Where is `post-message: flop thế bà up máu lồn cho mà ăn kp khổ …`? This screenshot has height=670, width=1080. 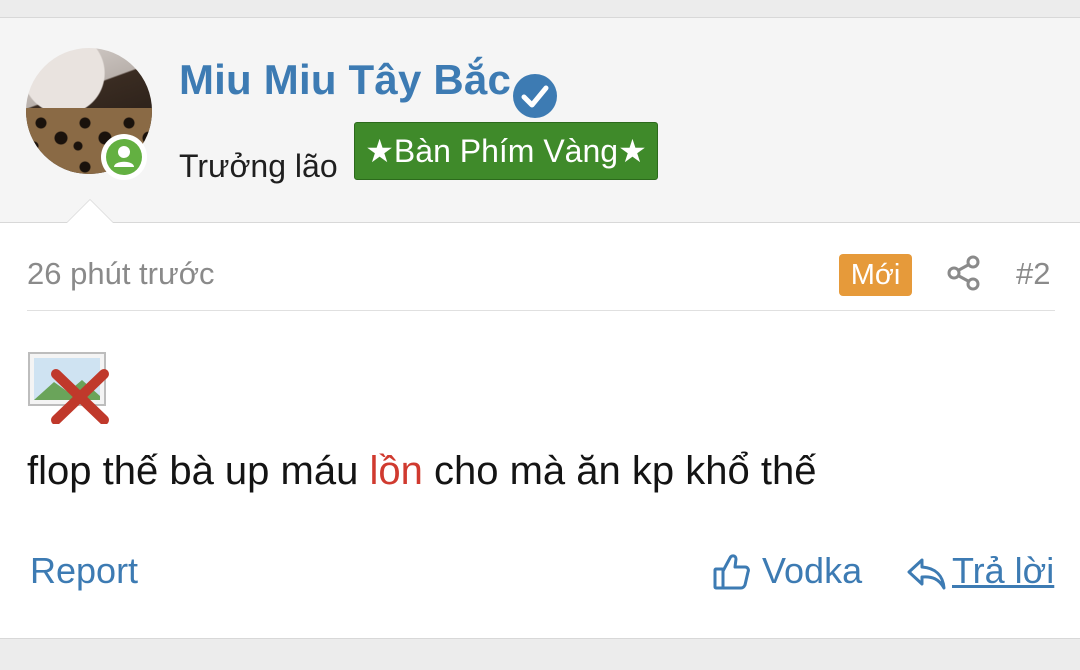 post-message: flop thế bà up máu lồn cho mà ăn kp khổ … is located at coordinates (421, 471).